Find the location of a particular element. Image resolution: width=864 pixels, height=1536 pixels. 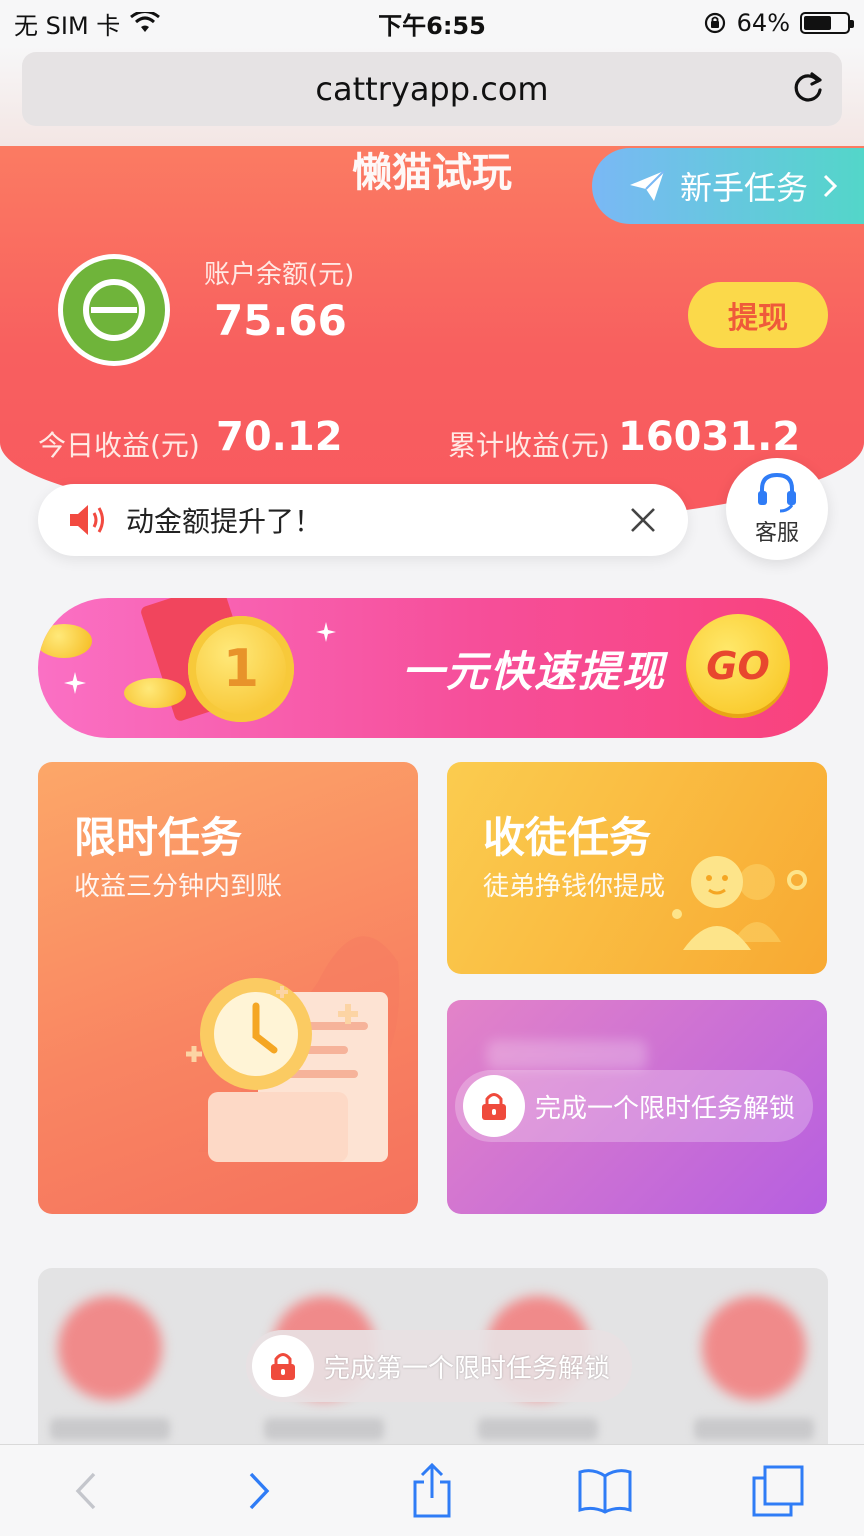

share-icon is located at coordinates (432, 1489).